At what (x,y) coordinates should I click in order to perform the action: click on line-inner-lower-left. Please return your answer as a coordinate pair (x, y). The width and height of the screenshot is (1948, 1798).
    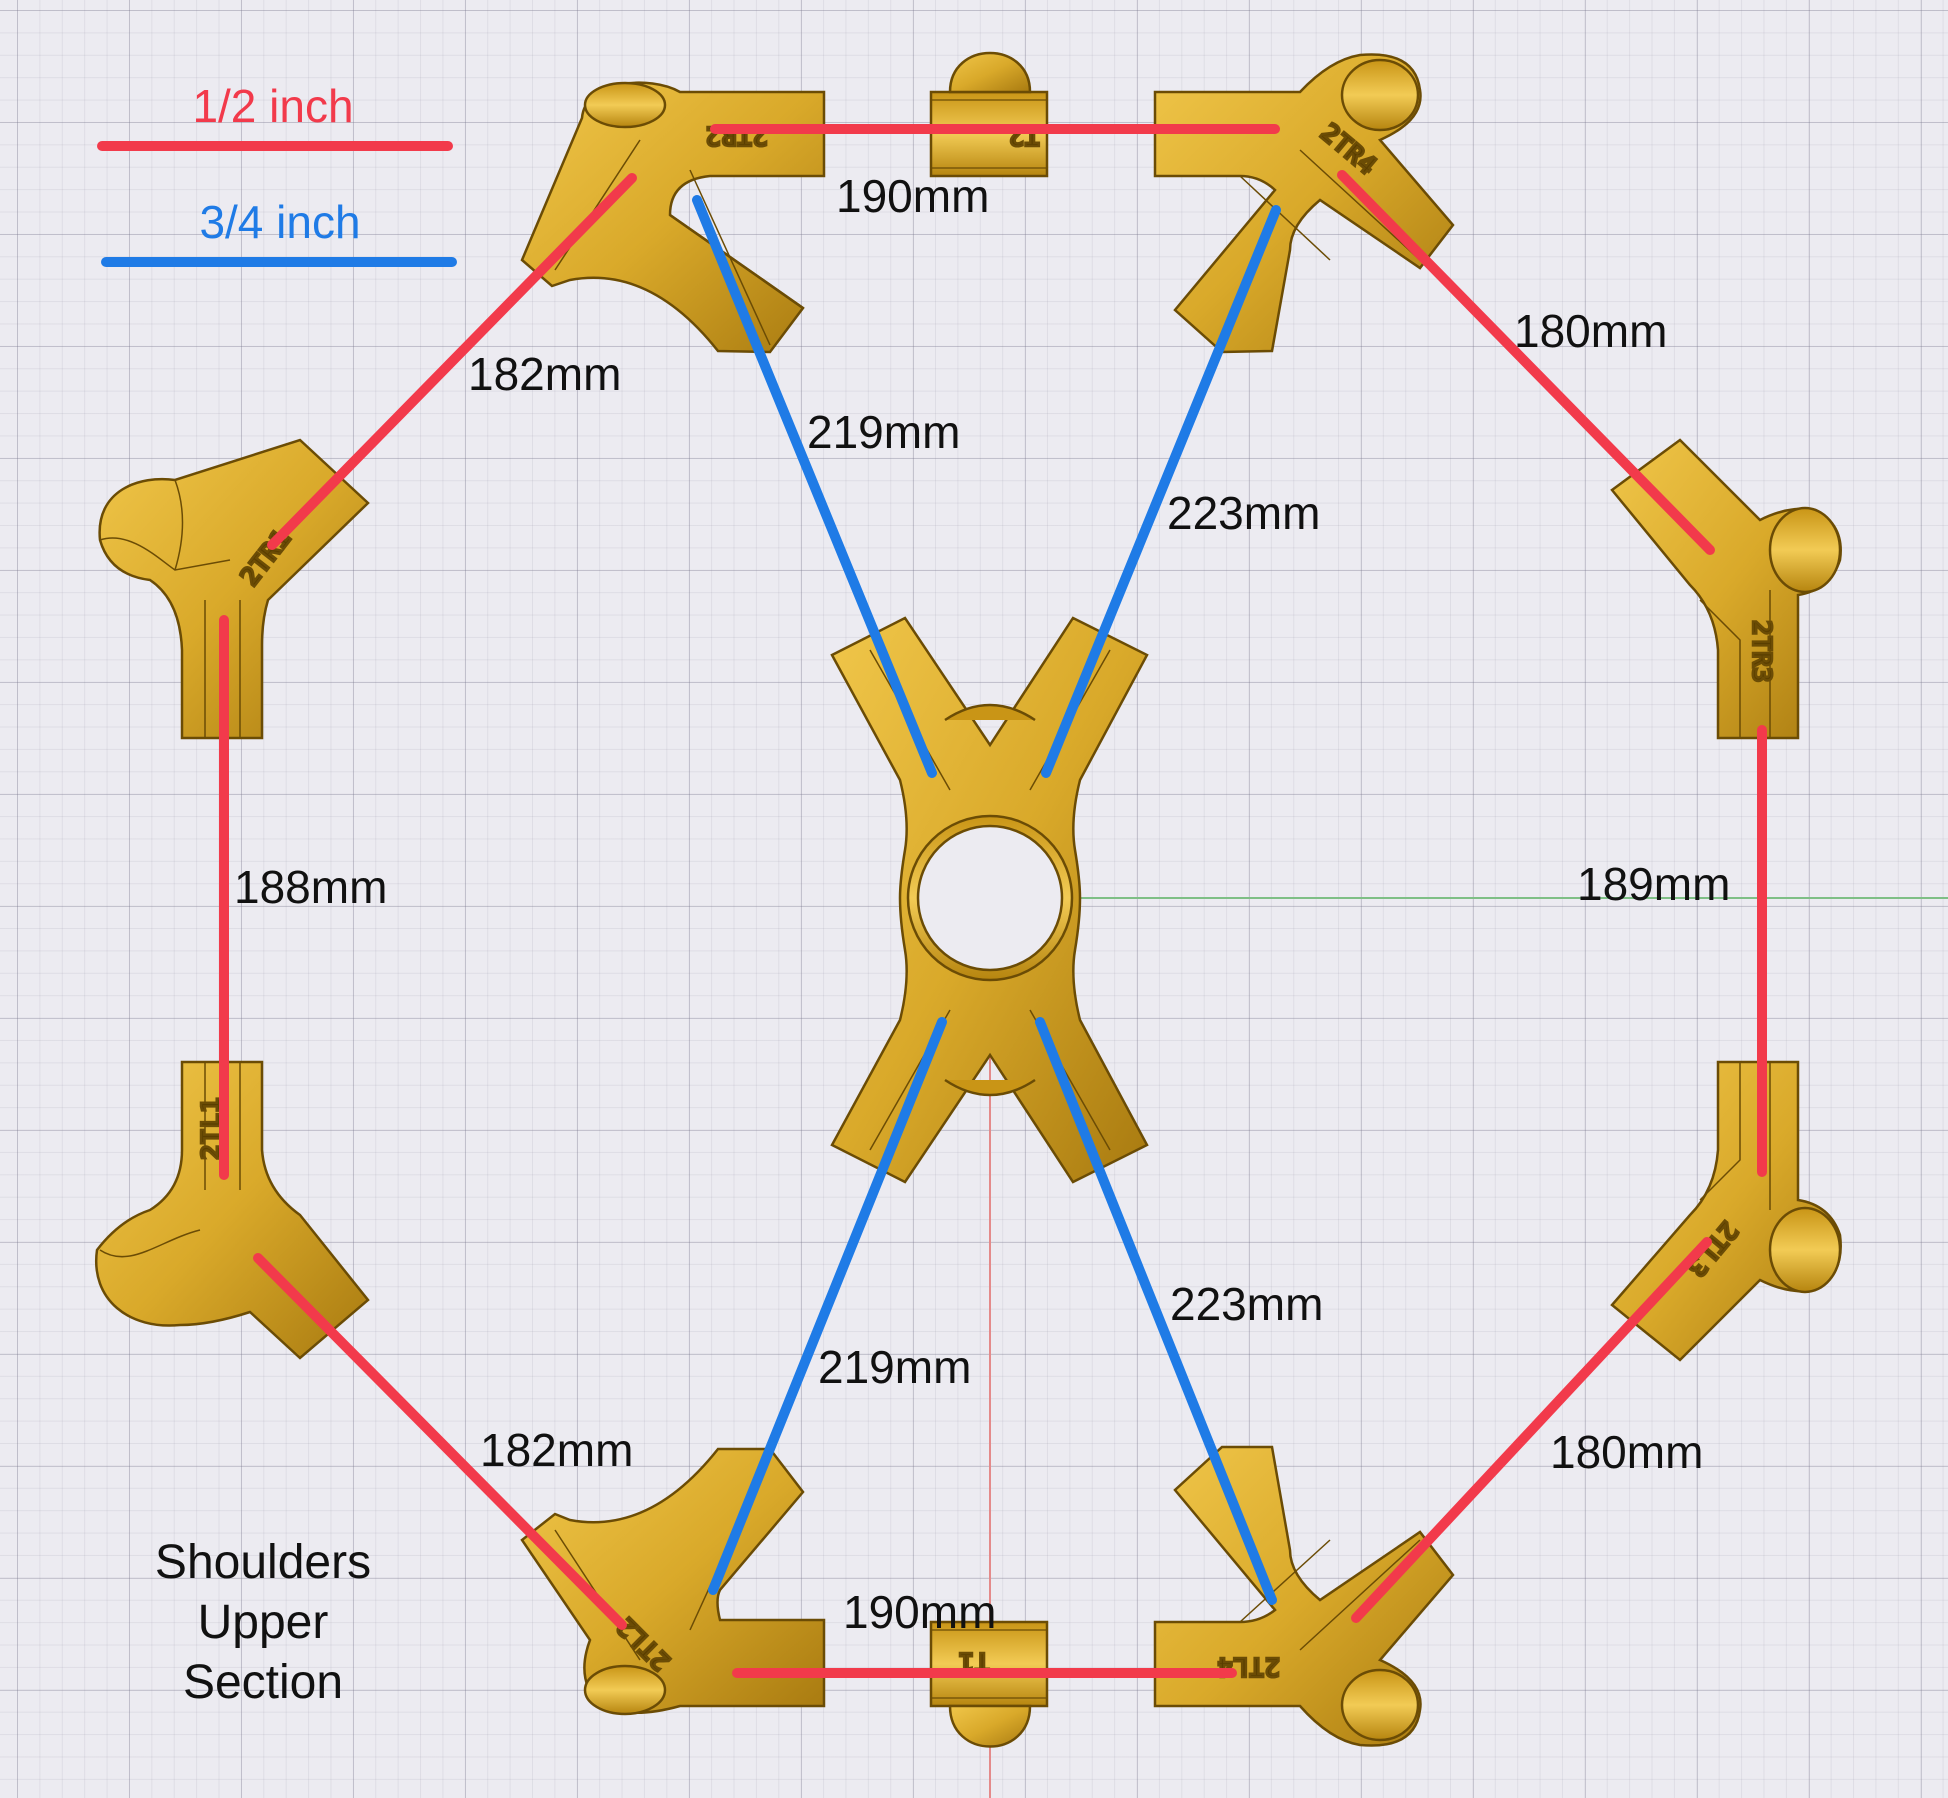
    Looking at the image, I should click on (827, 1306).